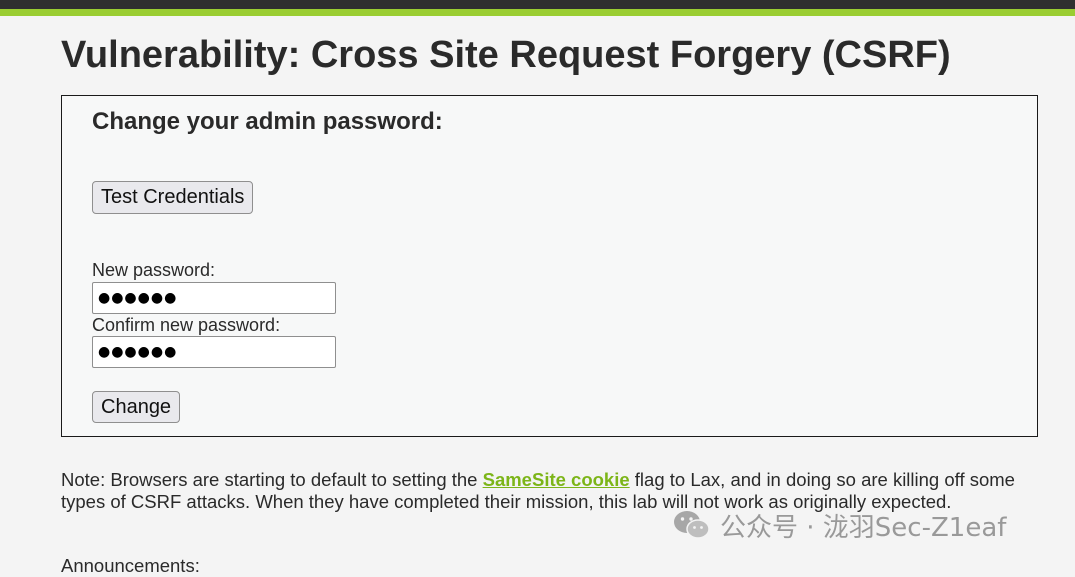  I want to click on confirm-password-field, so click(214, 352).